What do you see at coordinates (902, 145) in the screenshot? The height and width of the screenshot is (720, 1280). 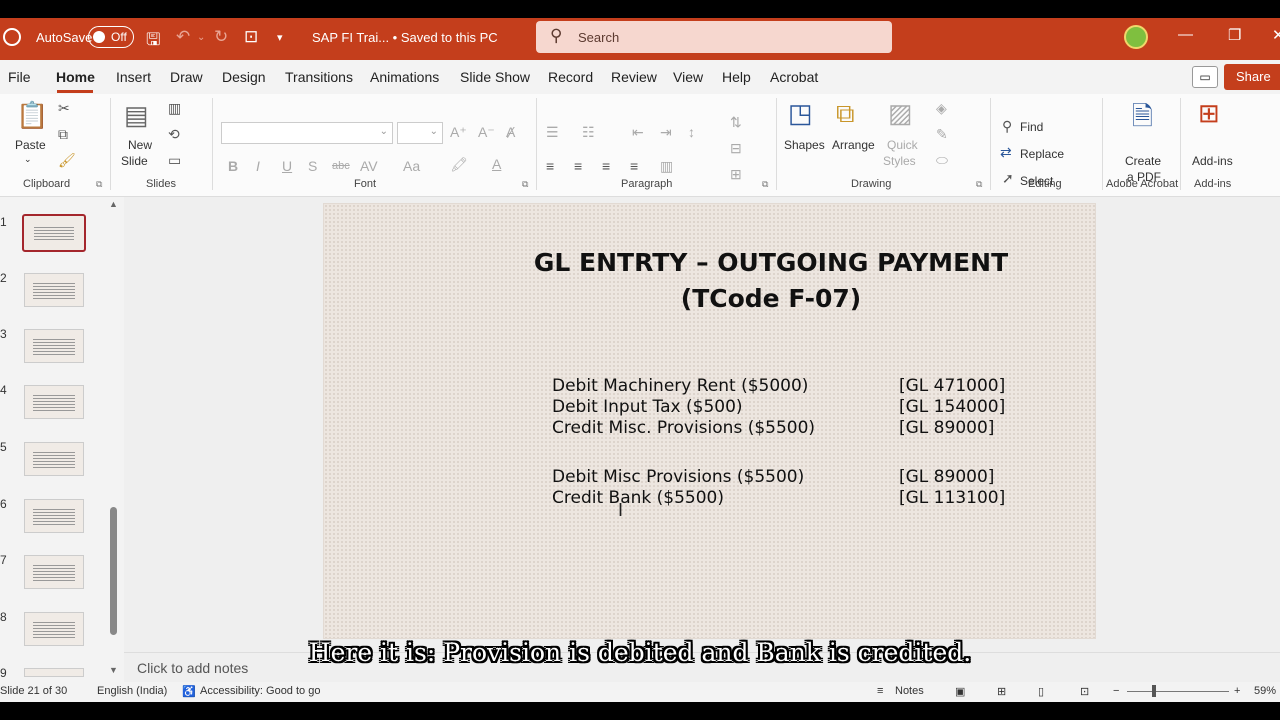 I see `quick-styles-label: Quick` at bounding box center [902, 145].